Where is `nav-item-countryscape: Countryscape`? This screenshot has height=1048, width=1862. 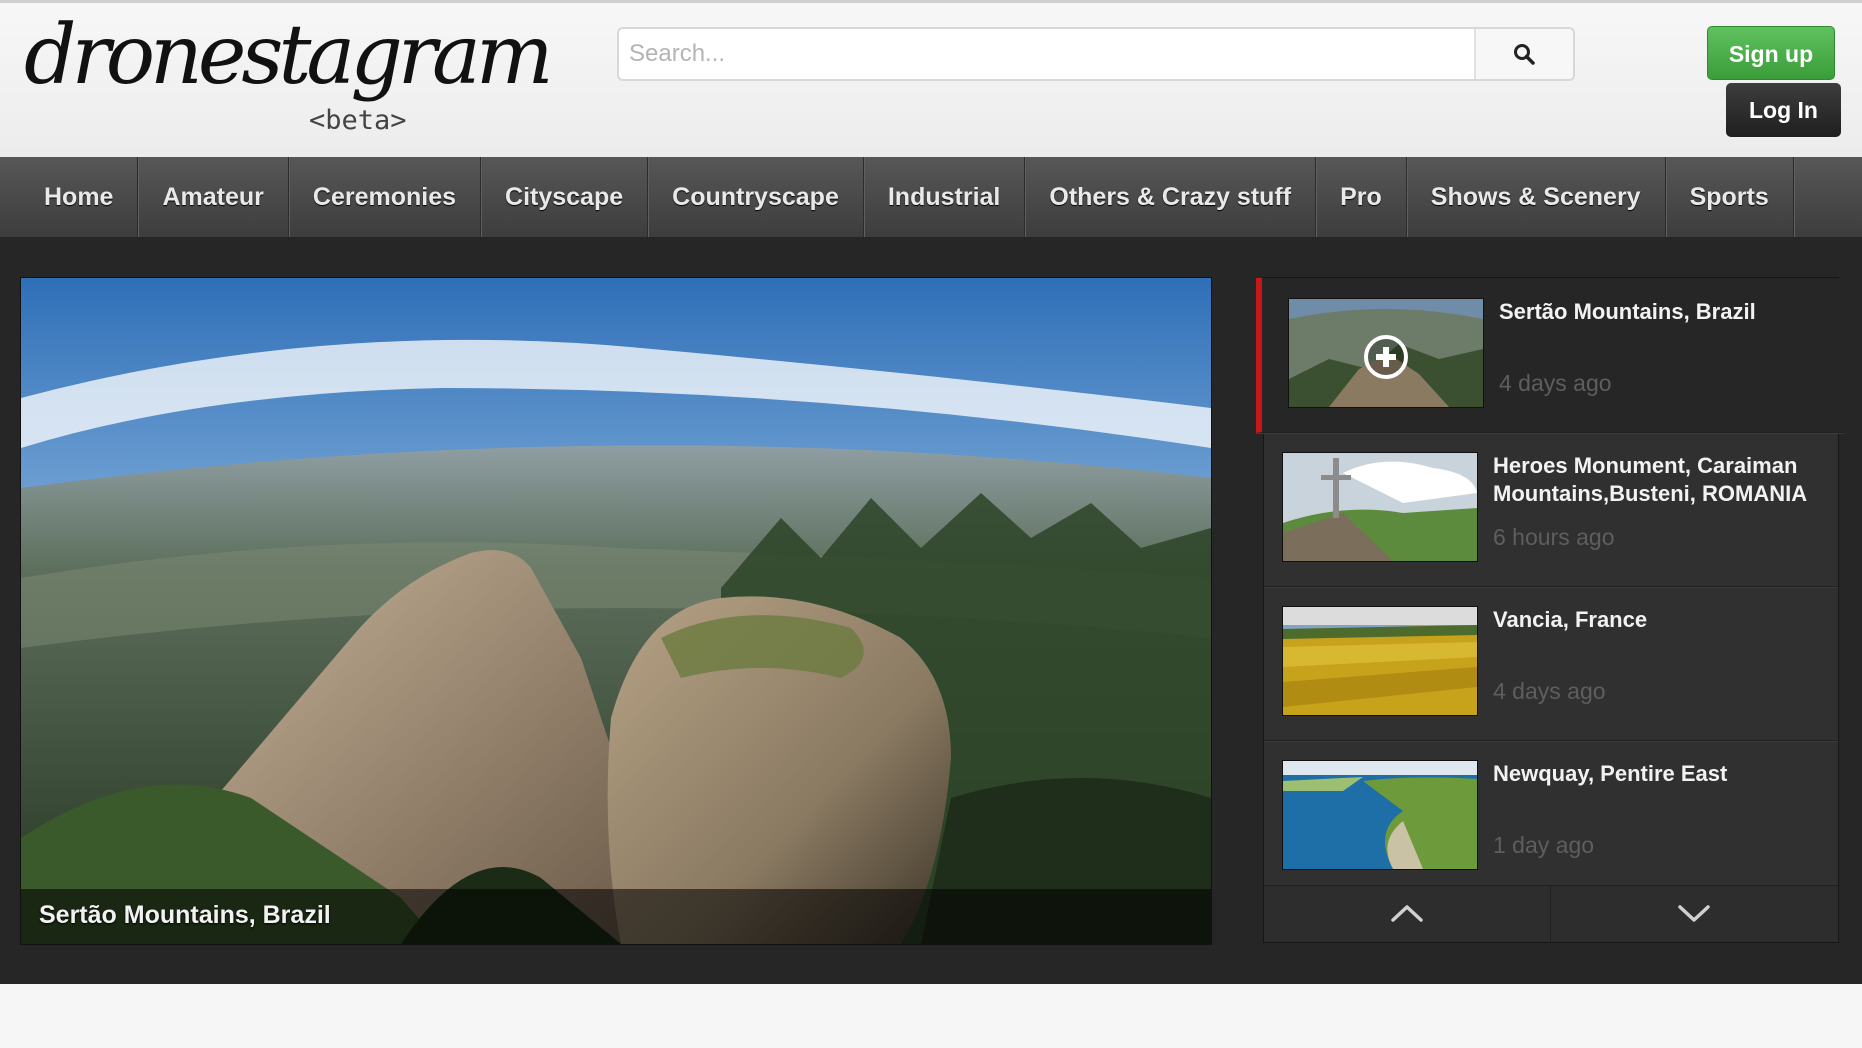
nav-item-countryscape: Countryscape is located at coordinates (756, 197).